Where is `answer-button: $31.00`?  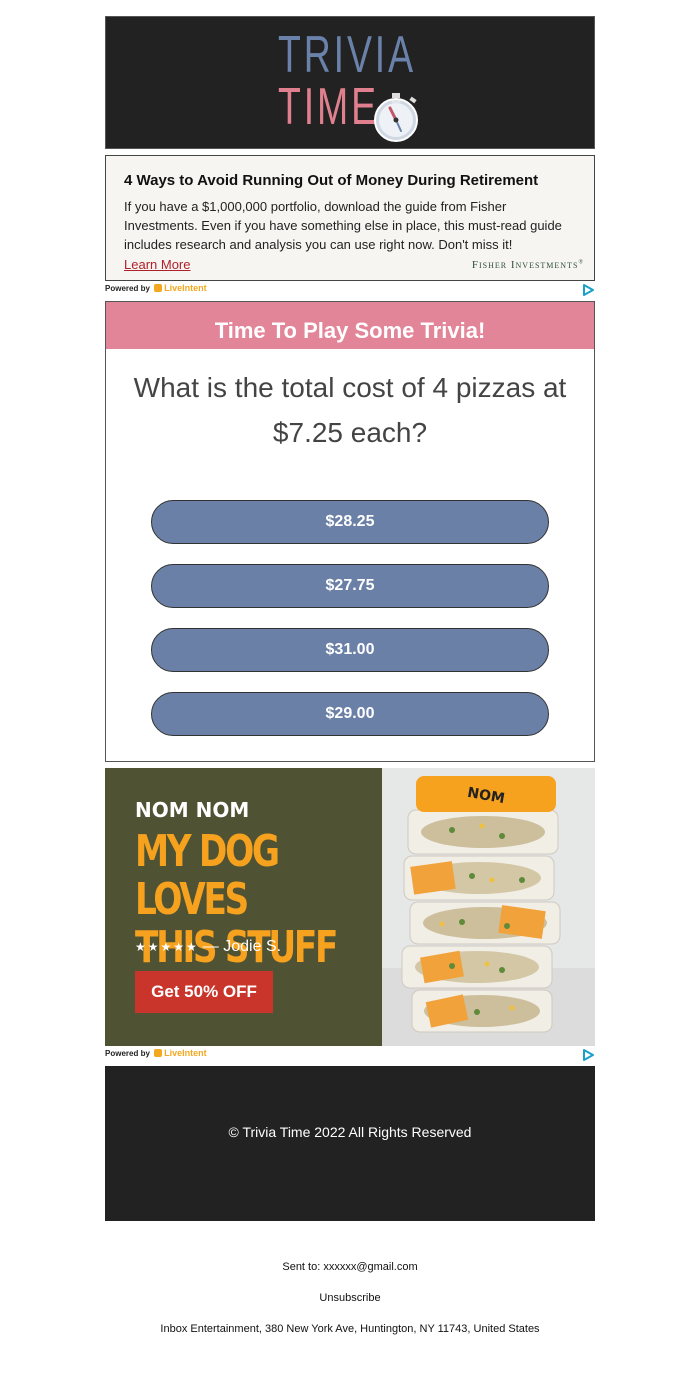 answer-button: $31.00 is located at coordinates (350, 650).